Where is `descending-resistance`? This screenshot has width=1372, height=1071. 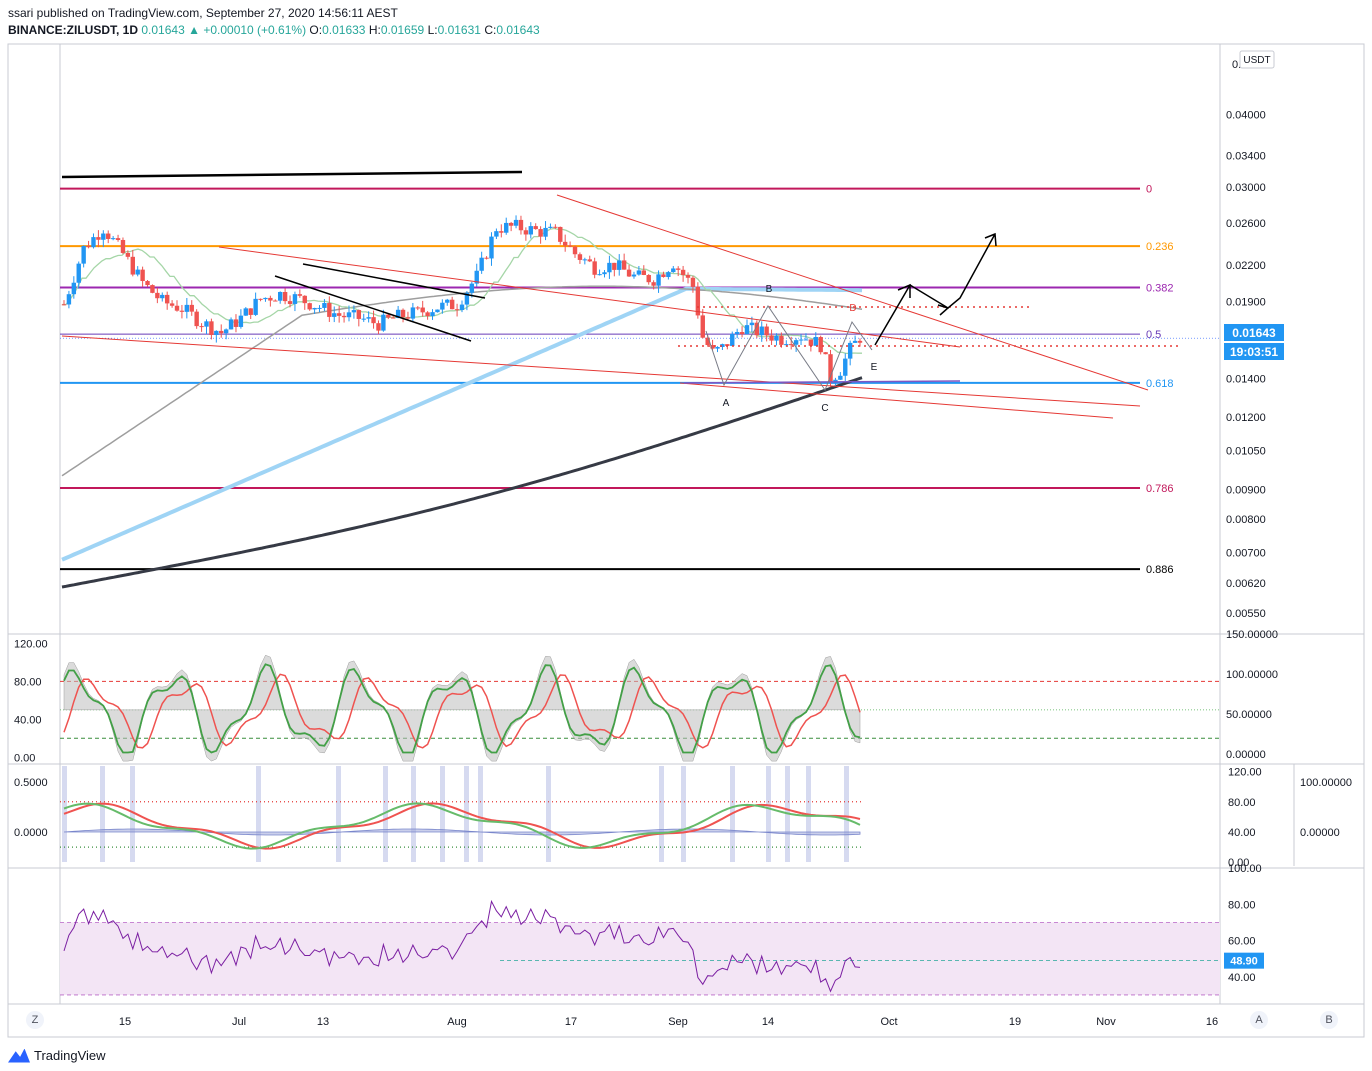
descending-resistance is located at coordinates (852, 292).